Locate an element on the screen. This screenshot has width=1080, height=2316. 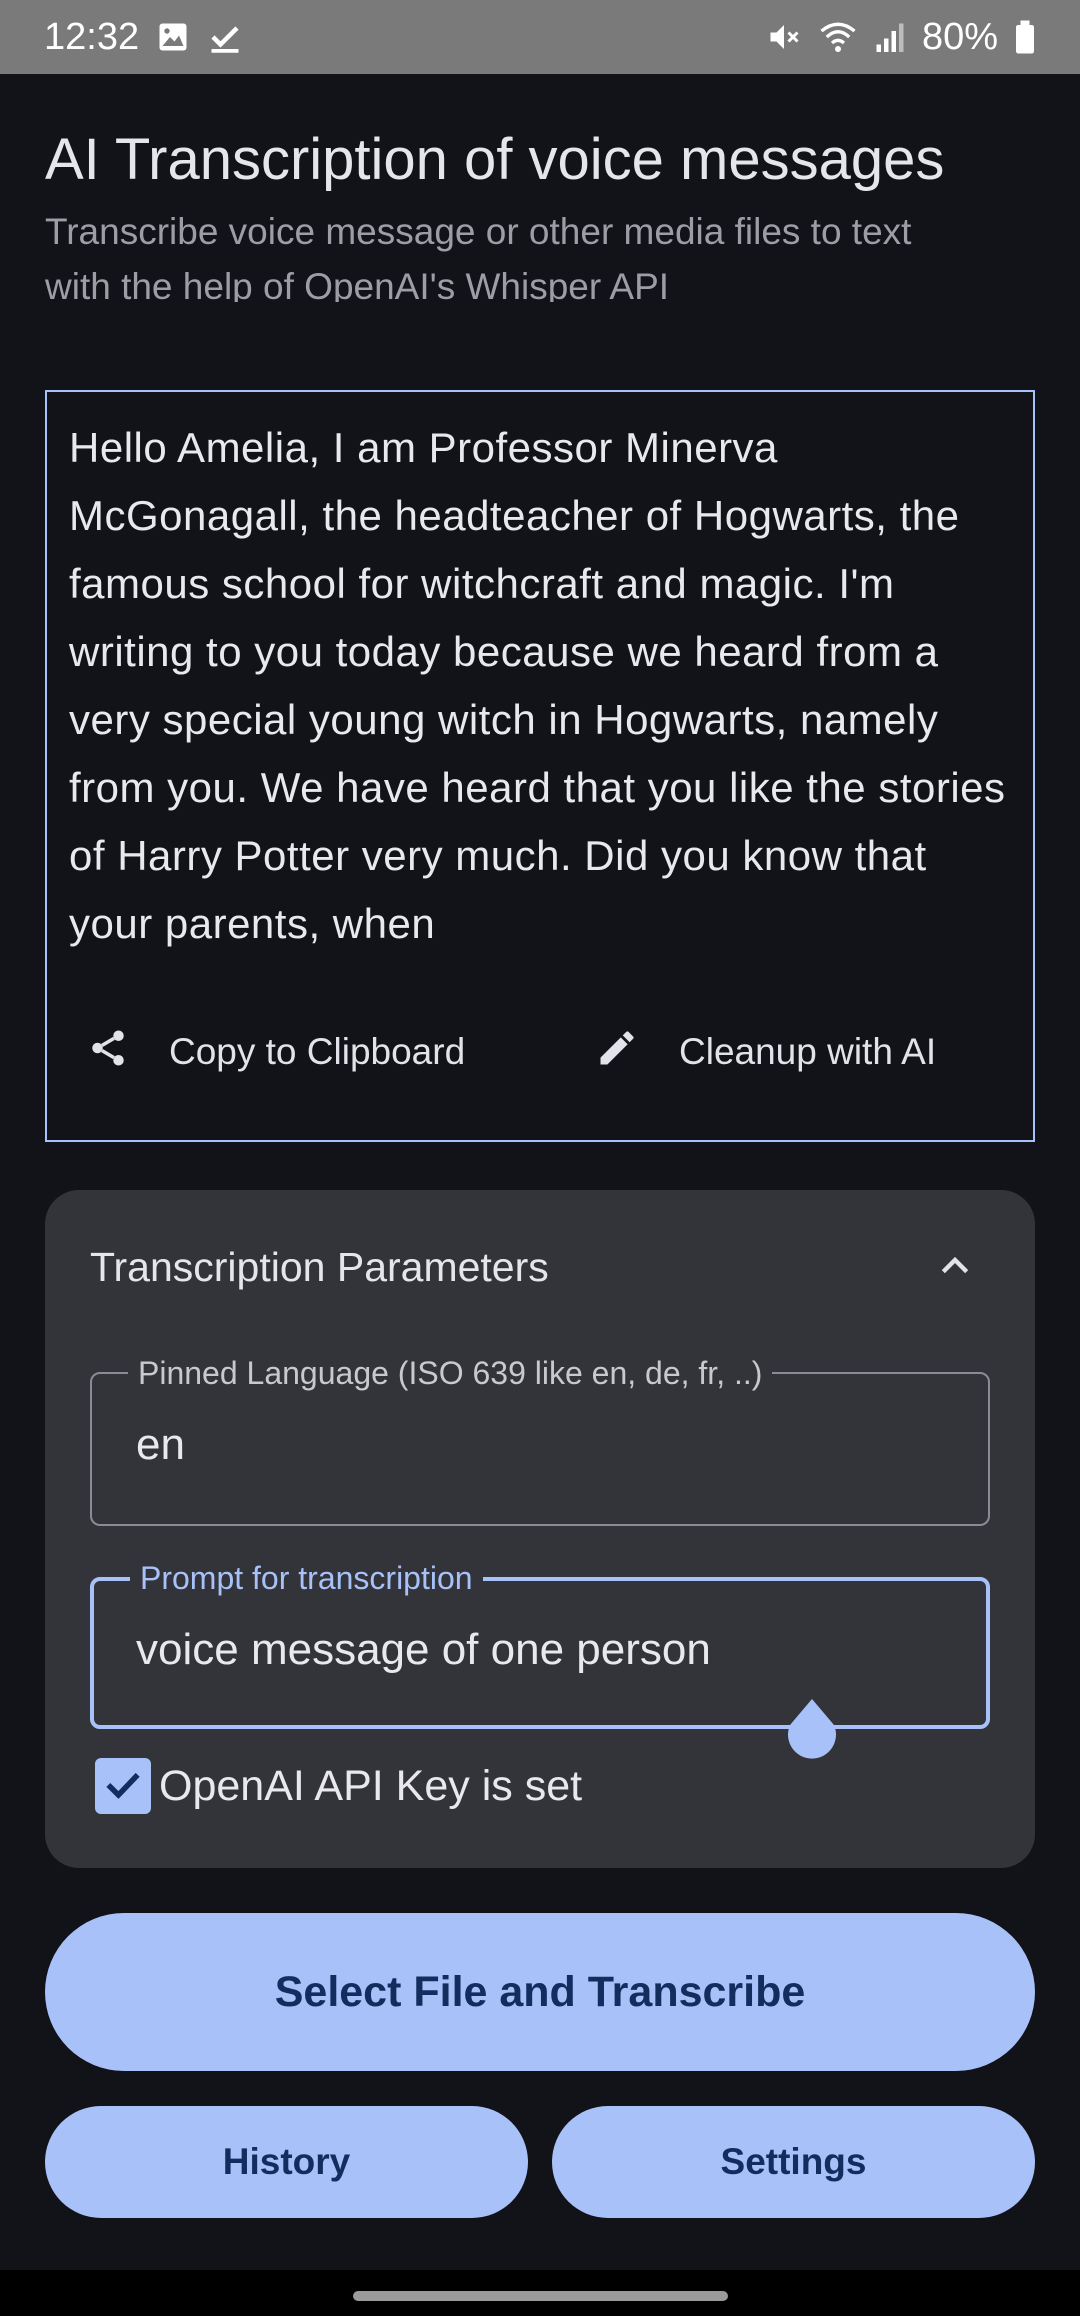
status-right: 80% is located at coordinates (901, 37).